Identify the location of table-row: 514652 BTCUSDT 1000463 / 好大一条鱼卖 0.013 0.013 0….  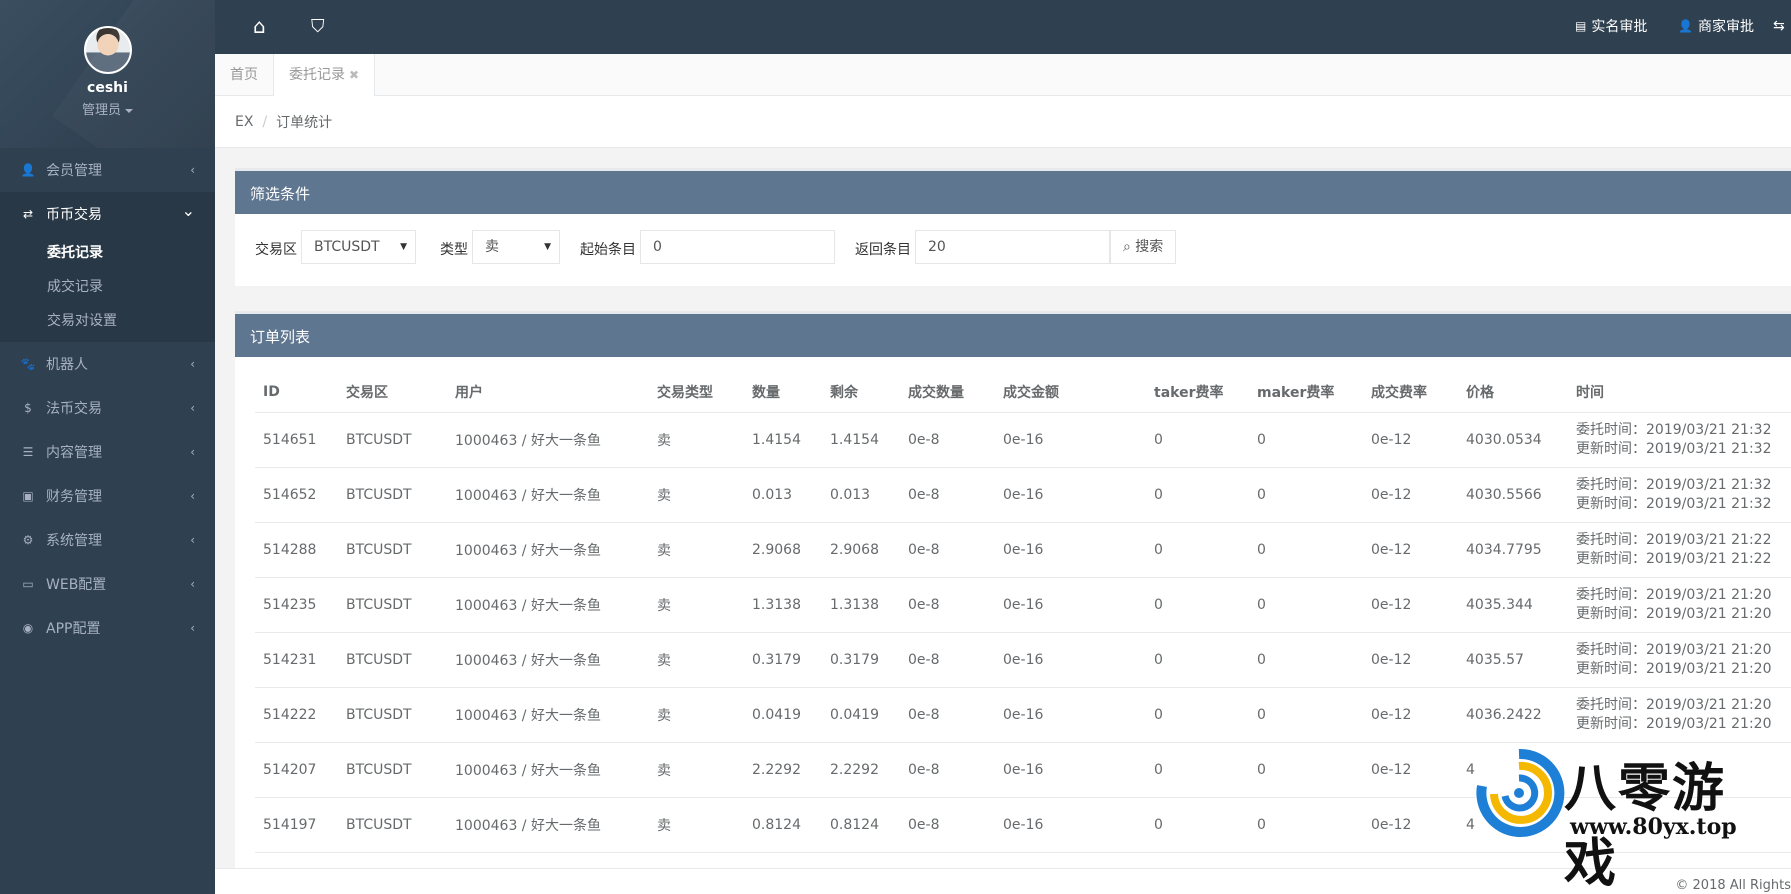
(1023, 495).